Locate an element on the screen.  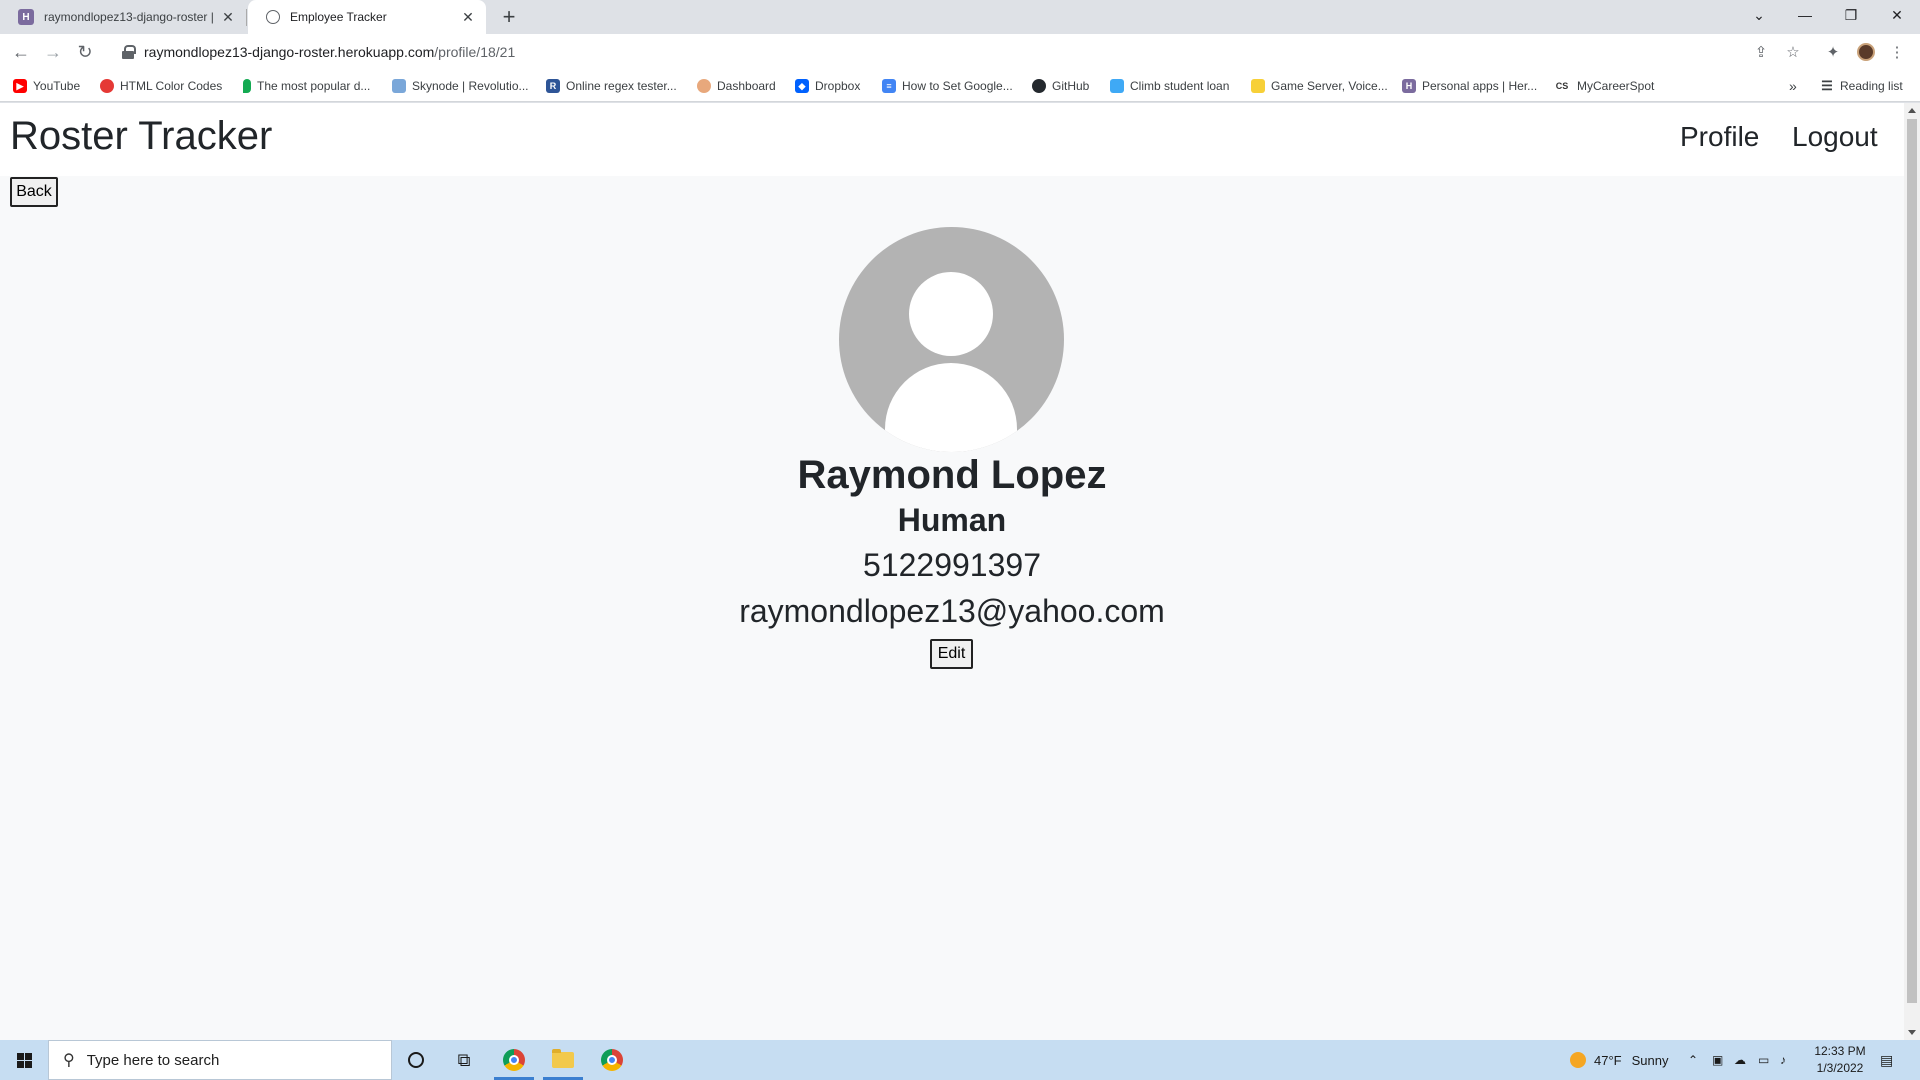
search-icon: ⚲ is located at coordinates (69, 1060).